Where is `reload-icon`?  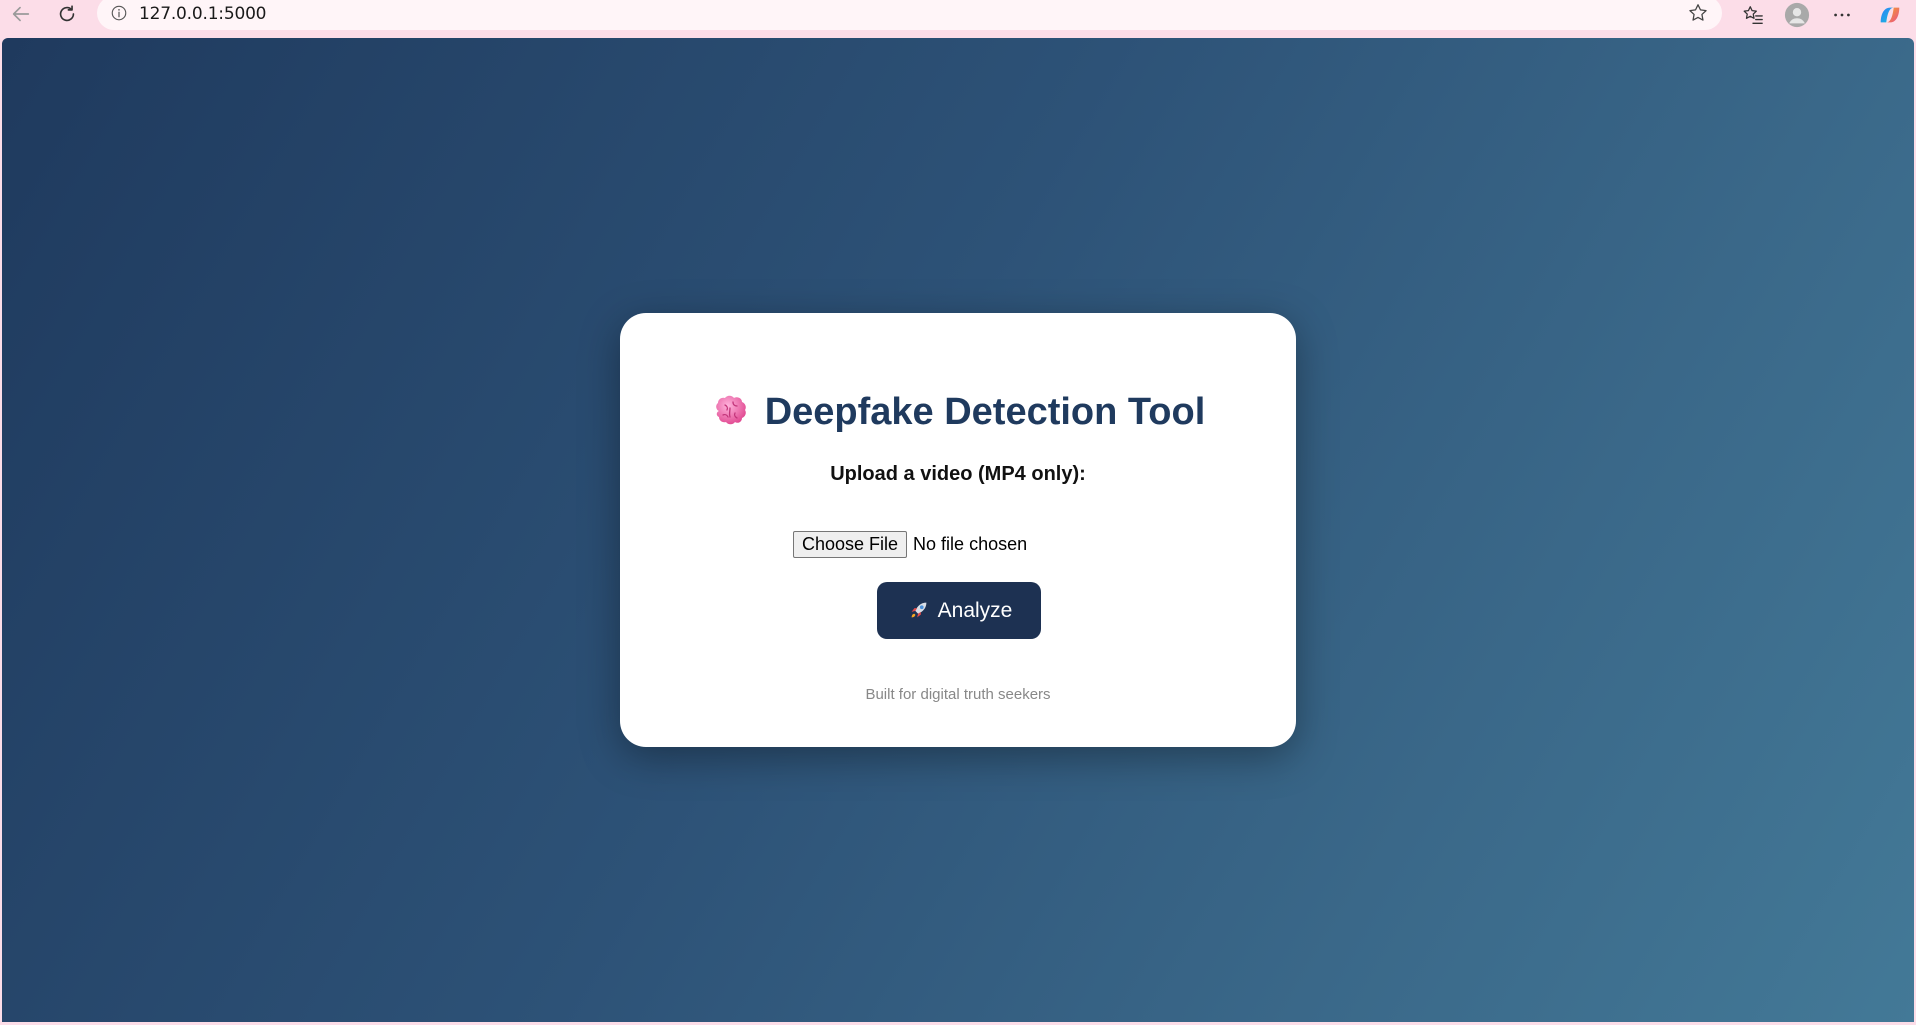 reload-icon is located at coordinates (67, 14).